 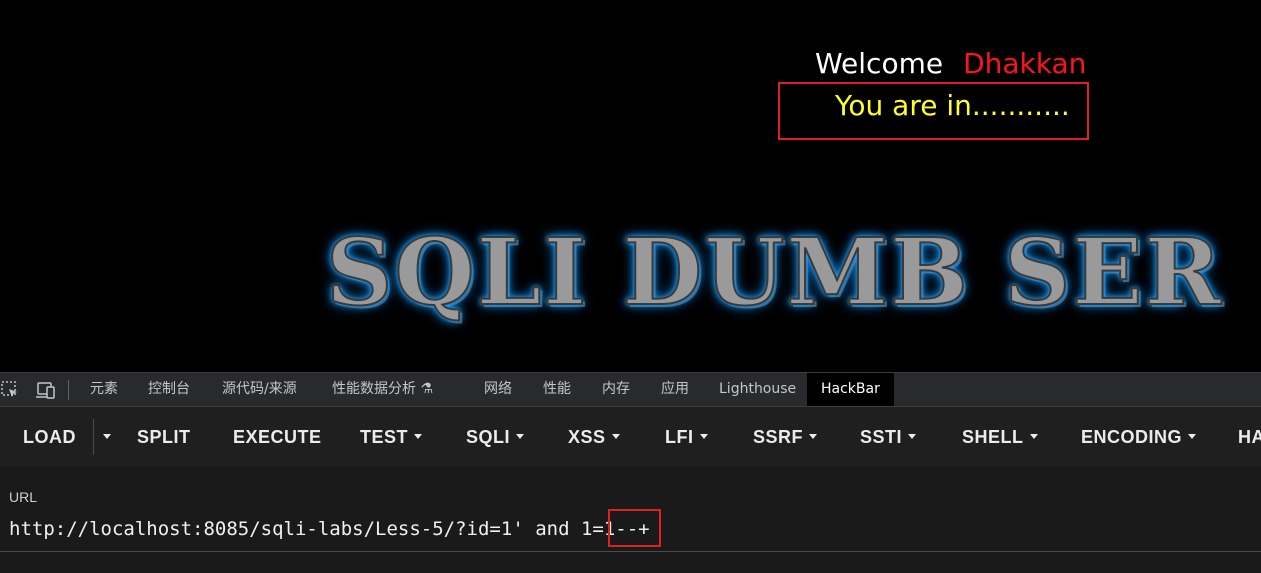 I want to click on payload-highlight-box, so click(x=634, y=528).